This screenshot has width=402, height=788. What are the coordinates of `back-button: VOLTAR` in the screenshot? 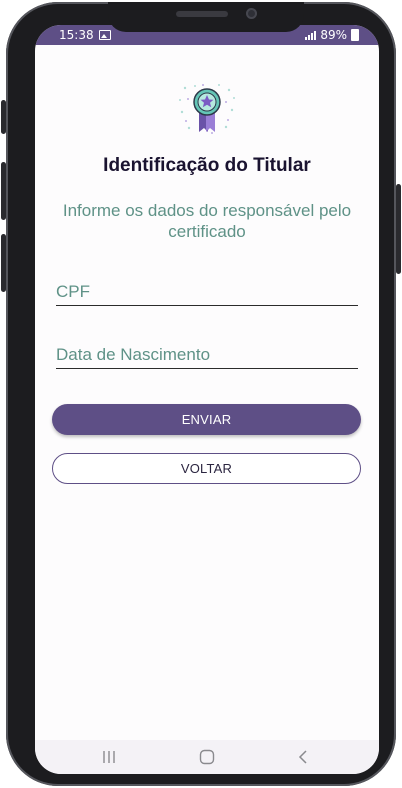 It's located at (206, 468).